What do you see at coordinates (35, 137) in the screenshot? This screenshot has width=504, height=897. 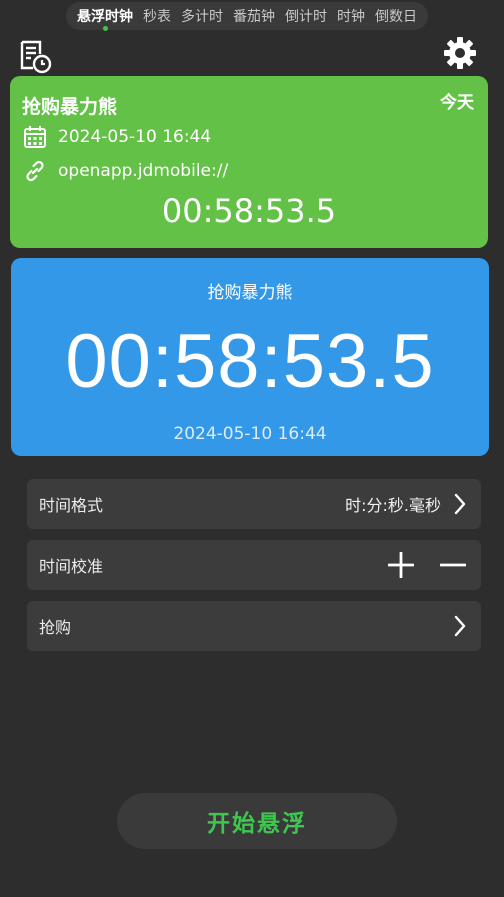 I see `calendar-icon` at bounding box center [35, 137].